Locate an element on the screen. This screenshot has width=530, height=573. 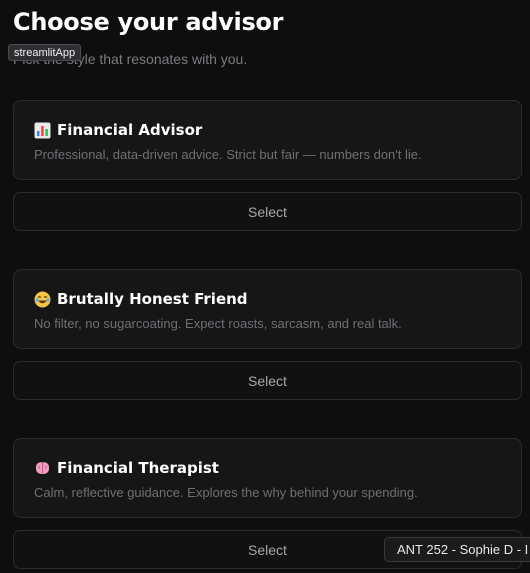
page-title: Choose your advisor is located at coordinates (148, 22).